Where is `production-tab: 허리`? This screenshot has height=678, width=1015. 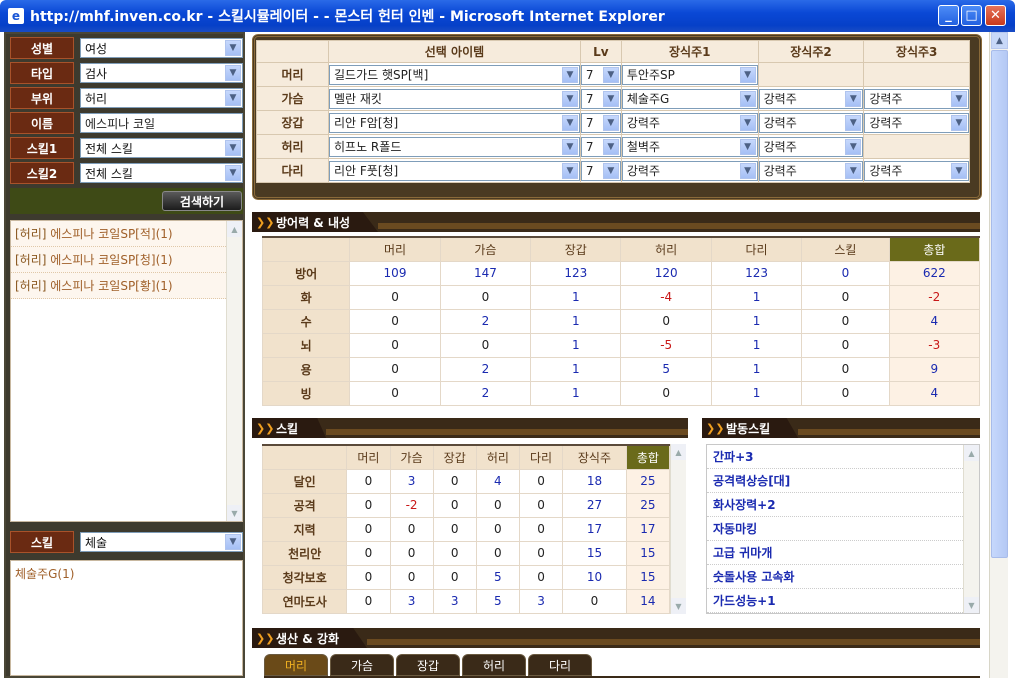
production-tab: 허리 is located at coordinates (494, 665).